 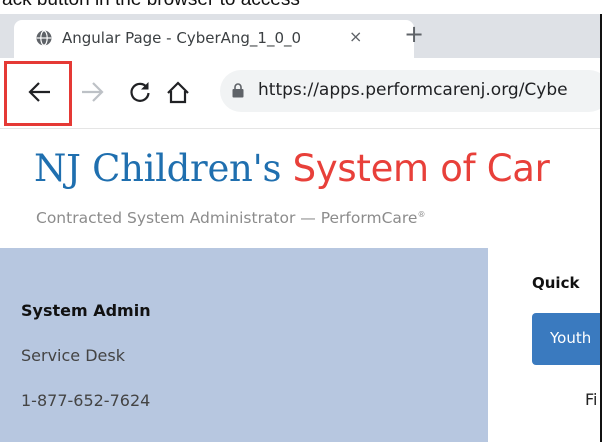 I want to click on forward-arrow-icon, so click(x=93, y=92).